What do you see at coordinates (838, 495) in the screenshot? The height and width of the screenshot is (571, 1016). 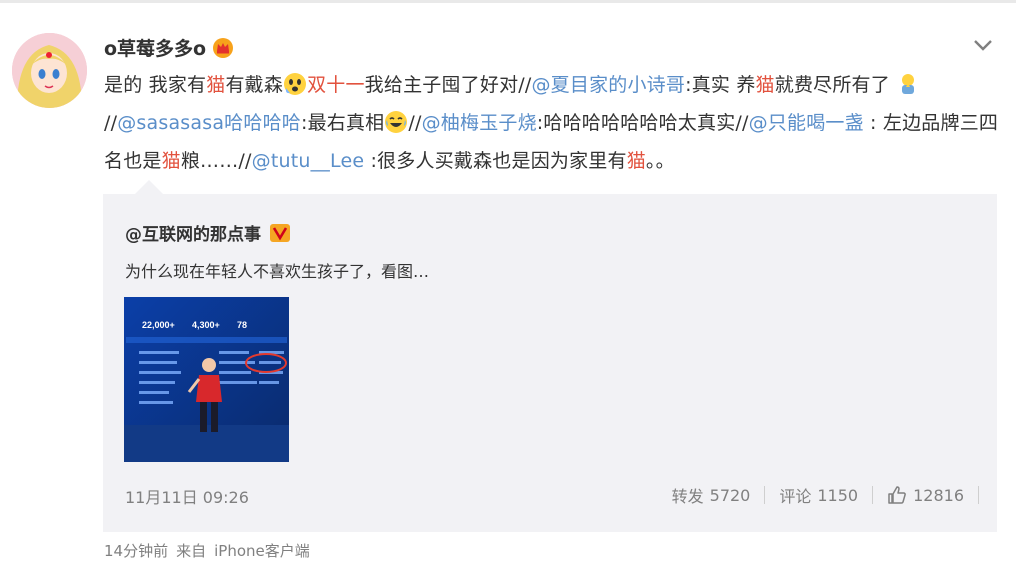 I see `comment-count: 1150` at bounding box center [838, 495].